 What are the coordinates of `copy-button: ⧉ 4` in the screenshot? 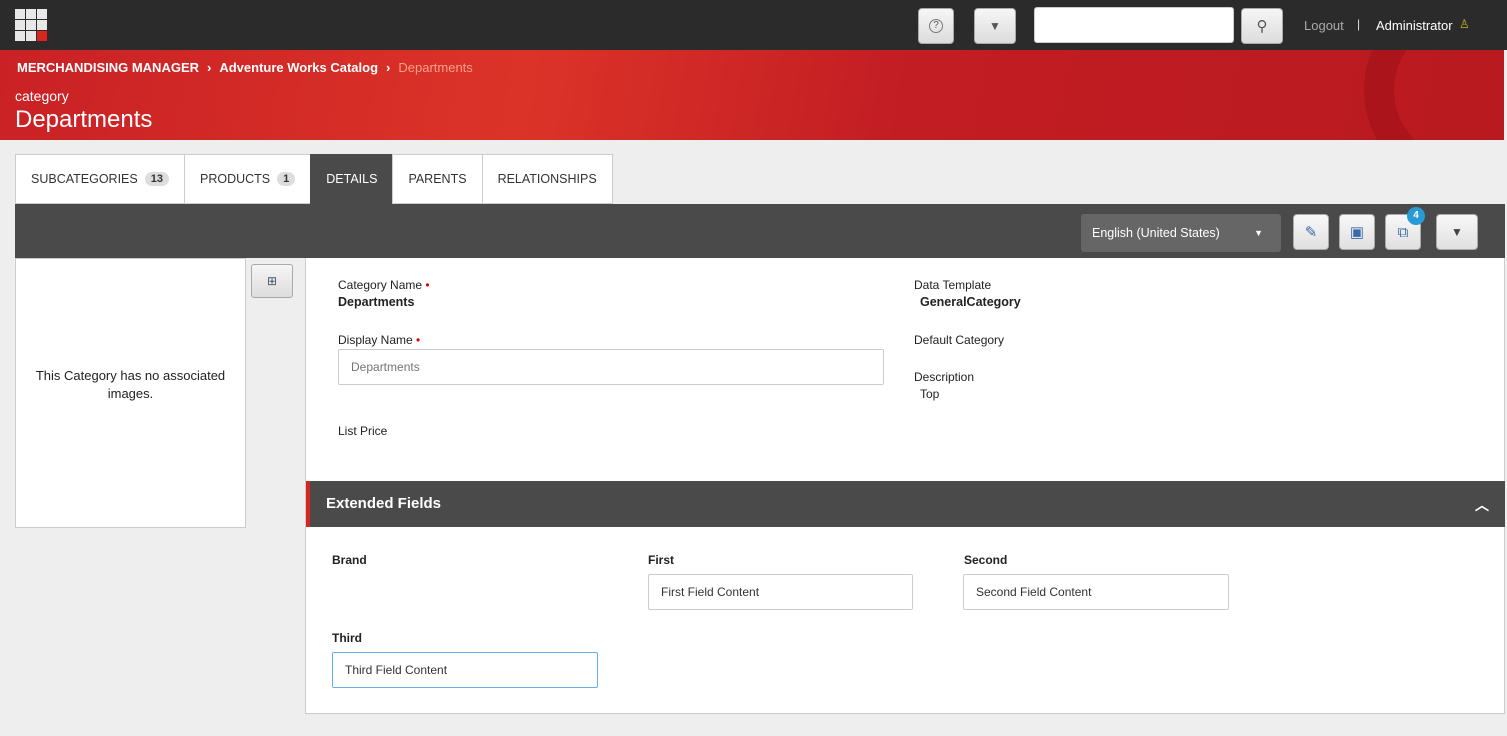 It's located at (1405, 228).